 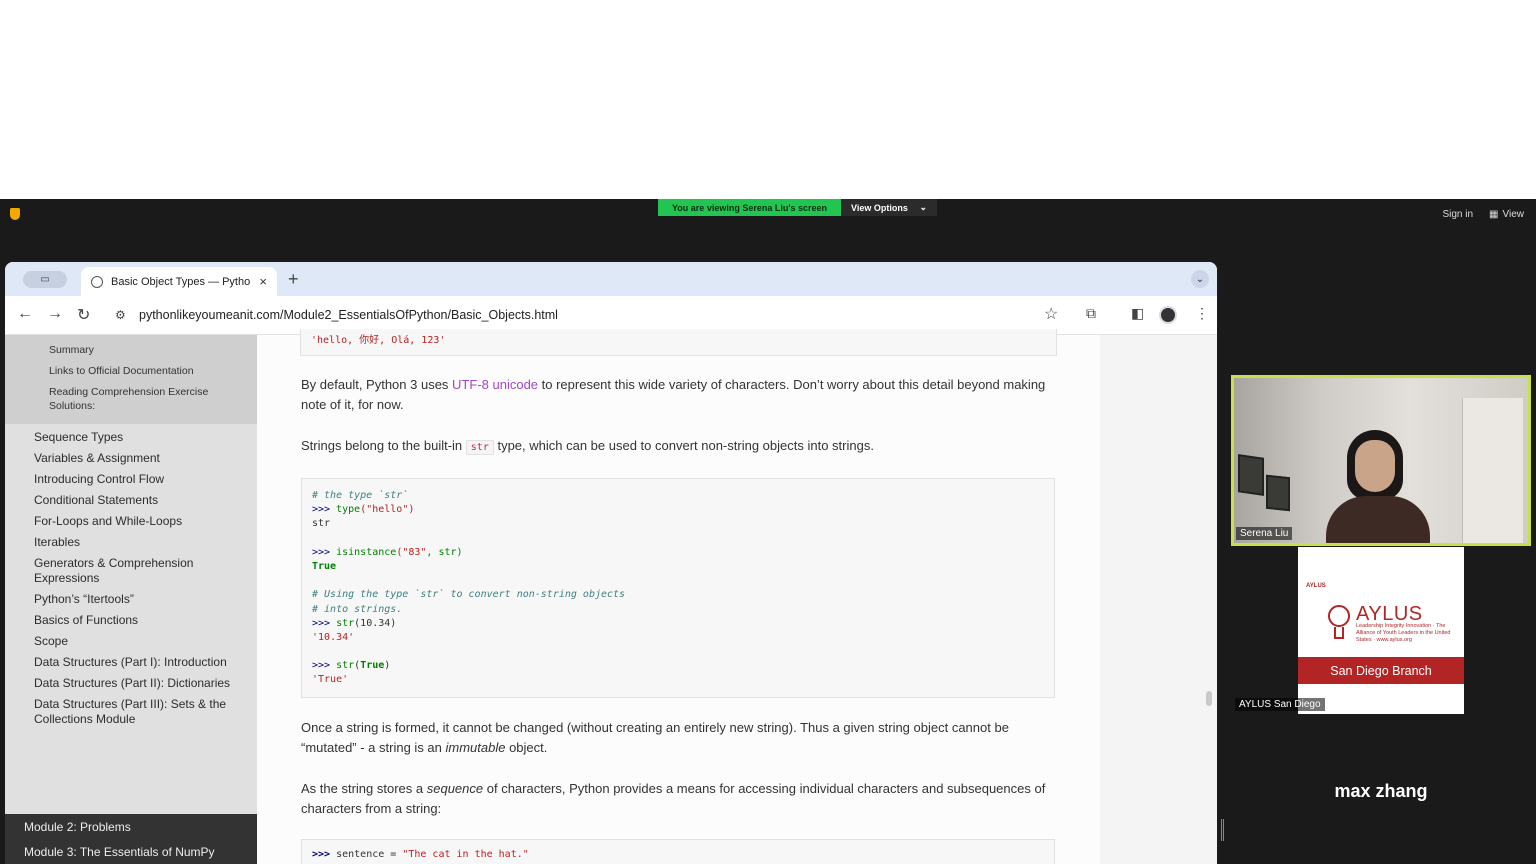 I want to click on sidebar-item: Iterables, so click(x=131, y=542).